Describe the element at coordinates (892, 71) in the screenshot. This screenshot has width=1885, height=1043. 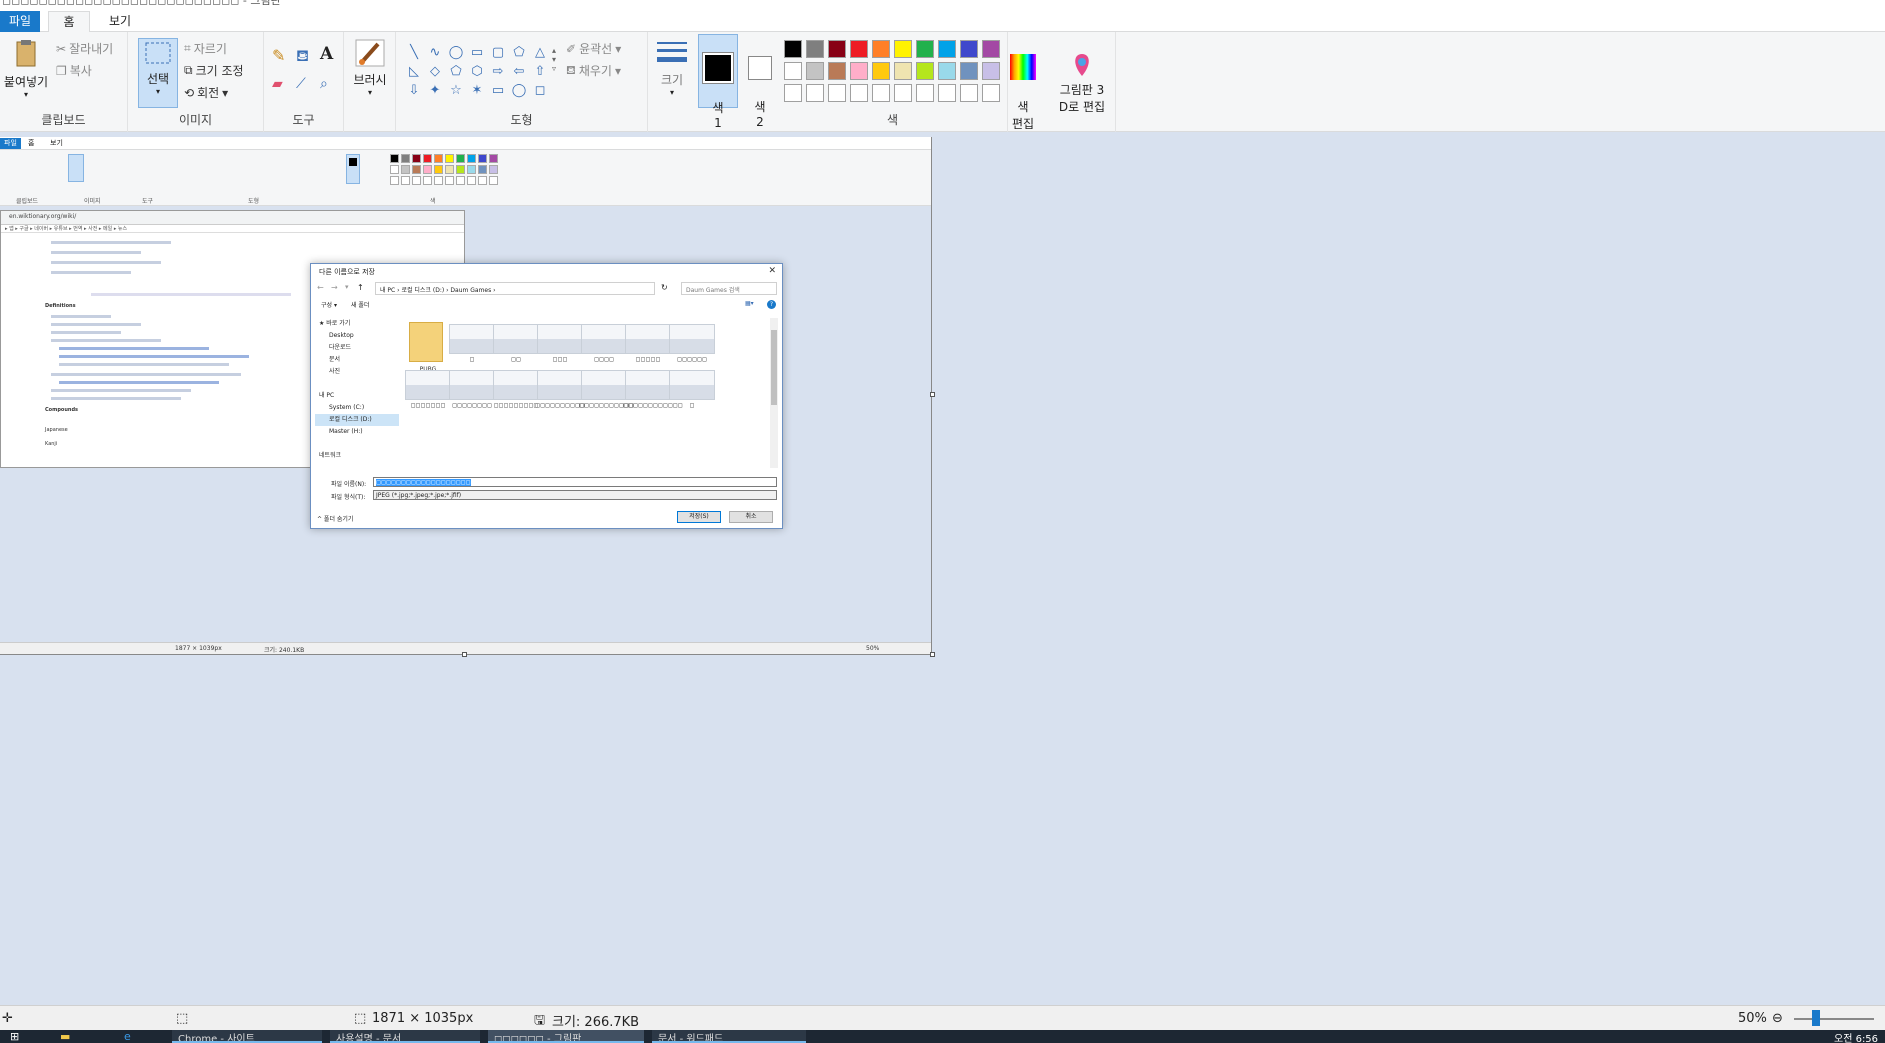
I see `color-palette` at that location.